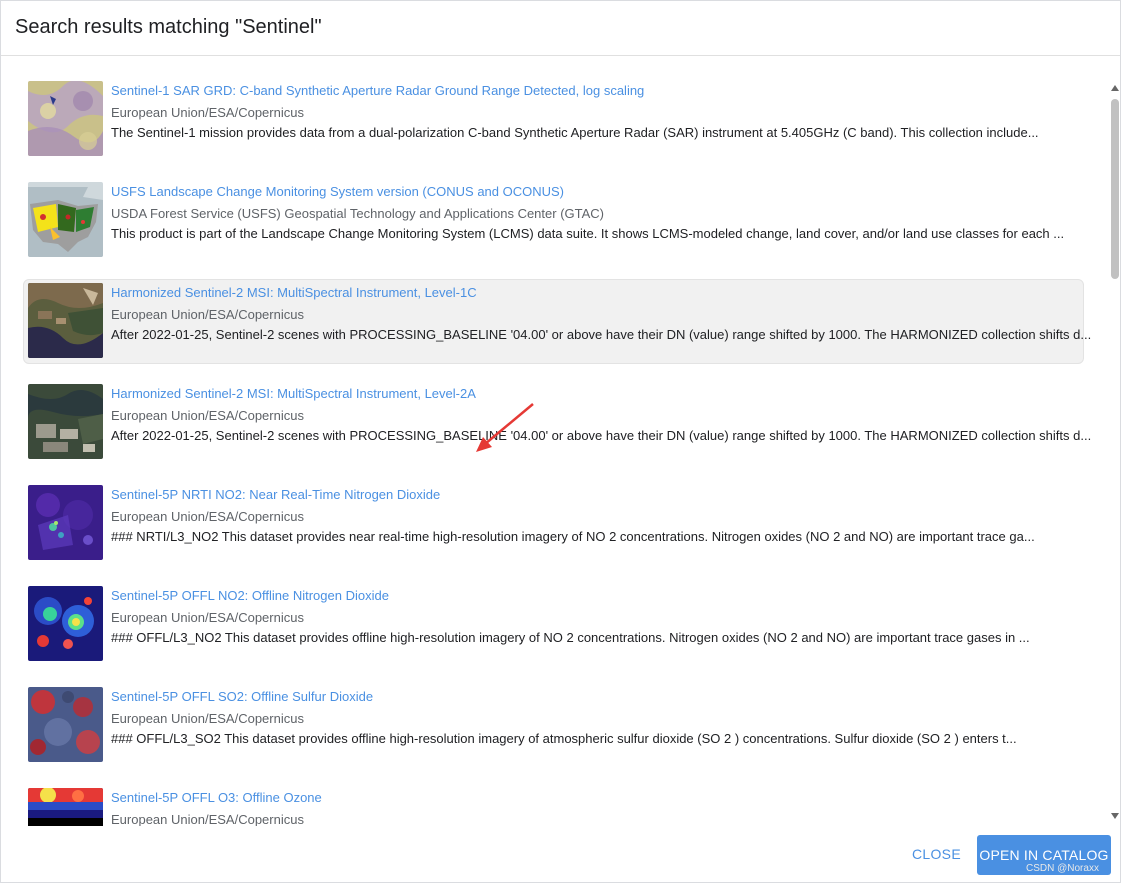  Describe the element at coordinates (1114, 451) in the screenshot. I see `results-scrollbar` at that location.